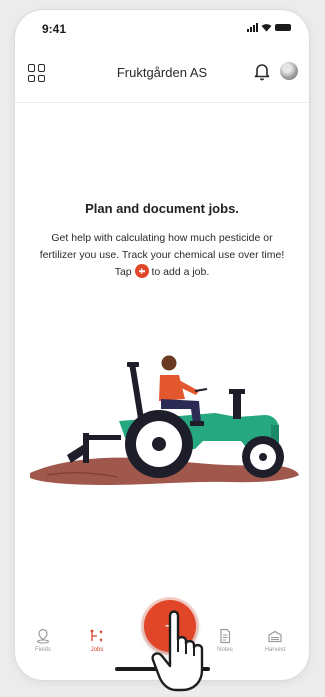 The image size is (325, 697). What do you see at coordinates (283, 27) in the screenshot?
I see `battery-icon` at bounding box center [283, 27].